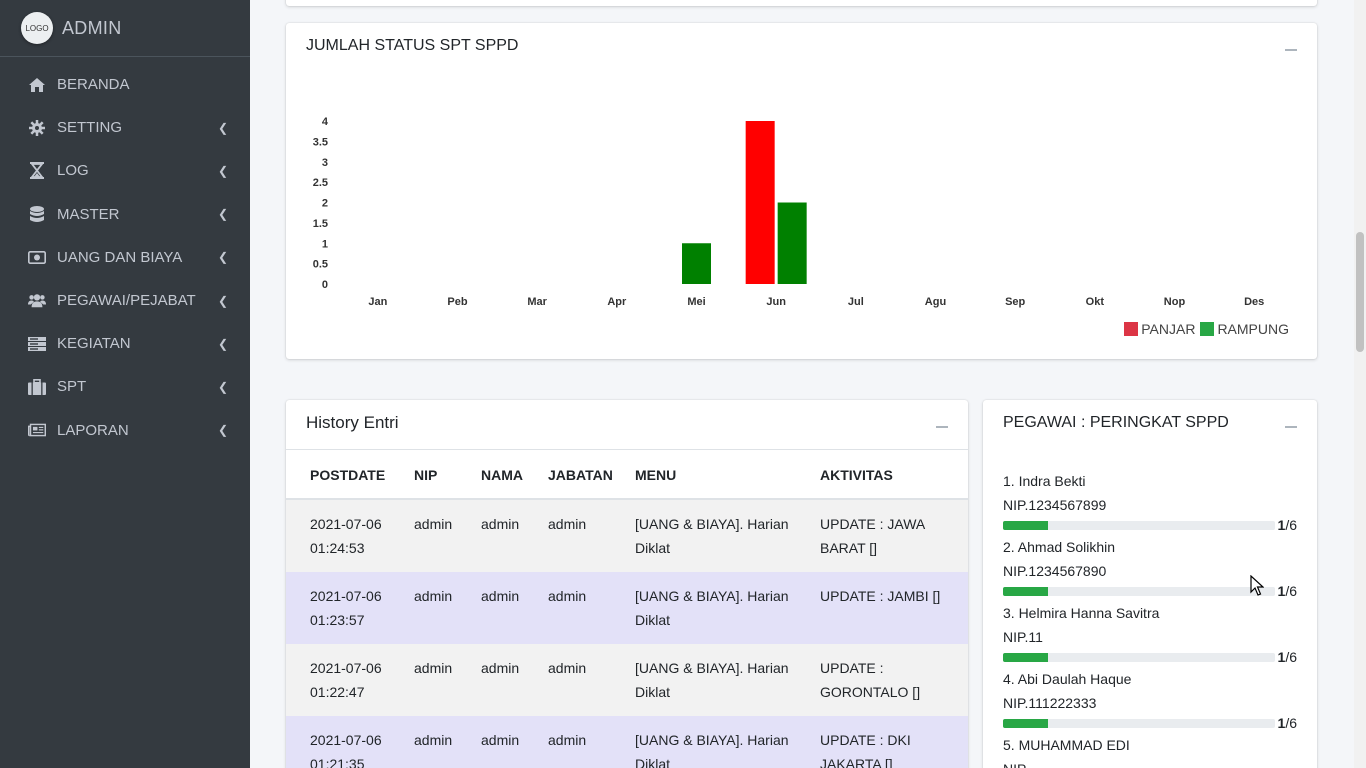 The height and width of the screenshot is (768, 1366). Describe the element at coordinates (880, 596) in the screenshot. I see `cell-aktivitas: UPDATE : JAMBI []` at that location.